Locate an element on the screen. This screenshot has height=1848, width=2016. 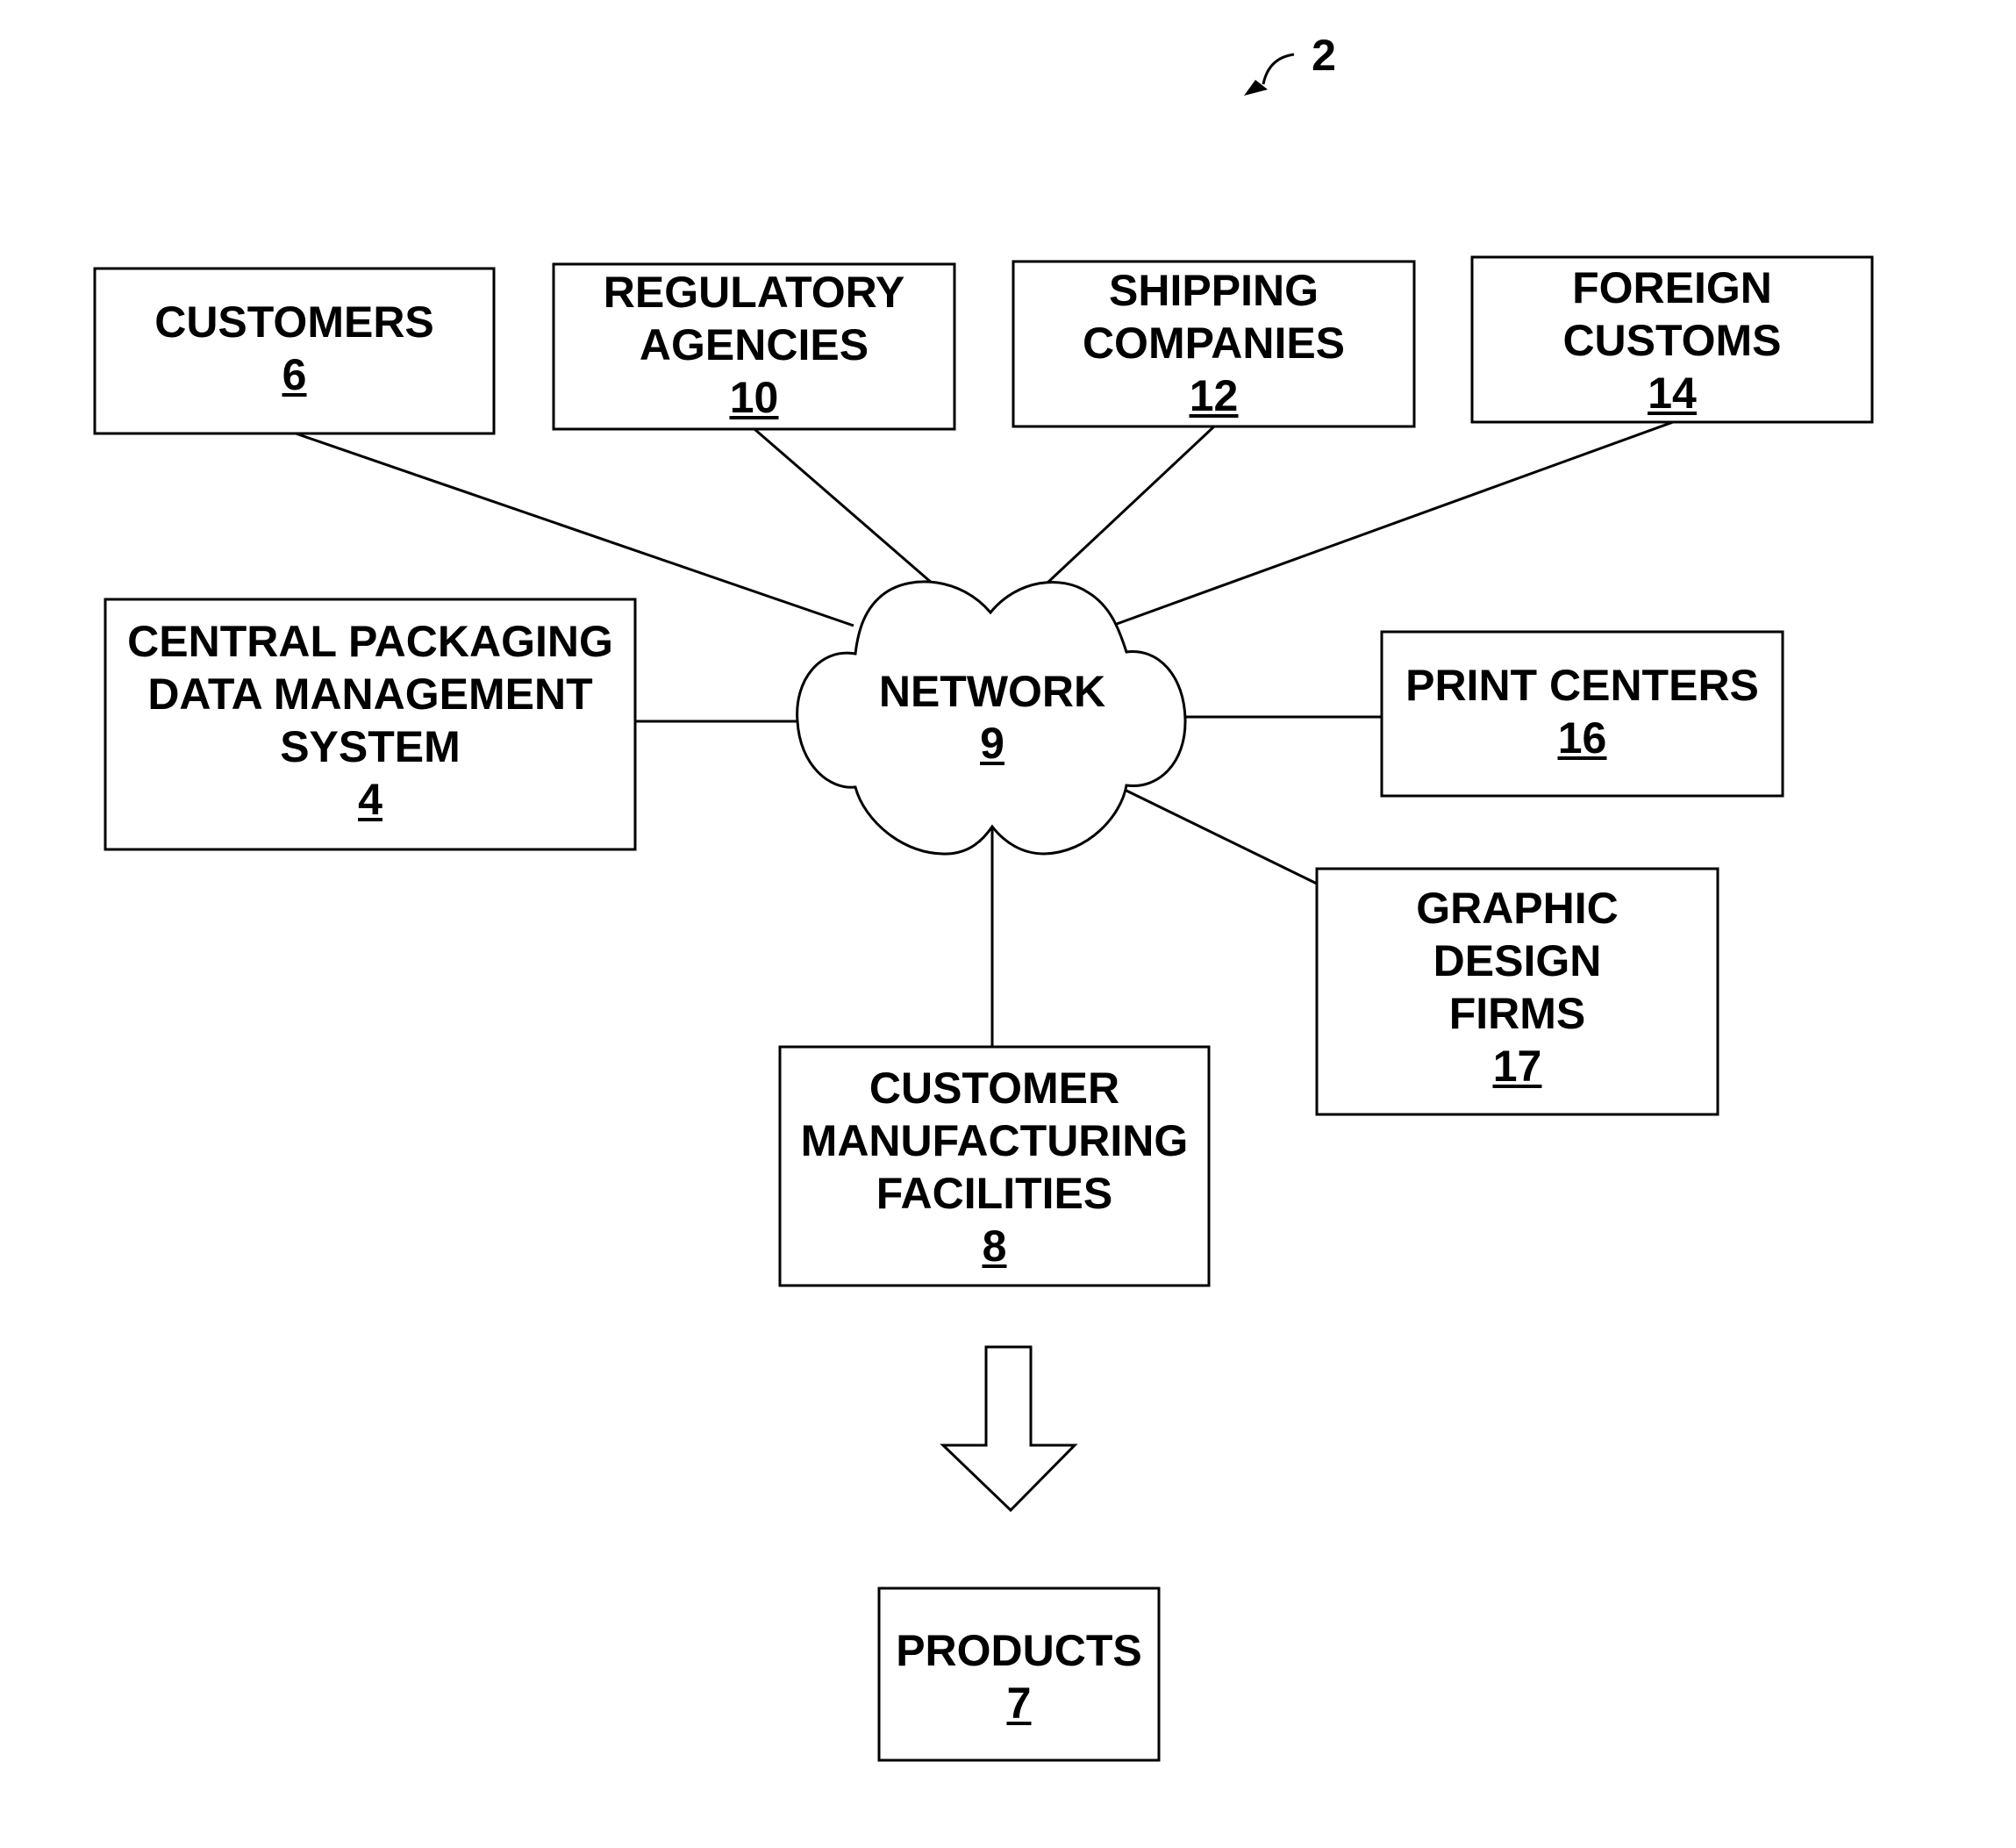
node-regulatory-agencies: REGULATORYAGENCIES10 is located at coordinates (754, 346).